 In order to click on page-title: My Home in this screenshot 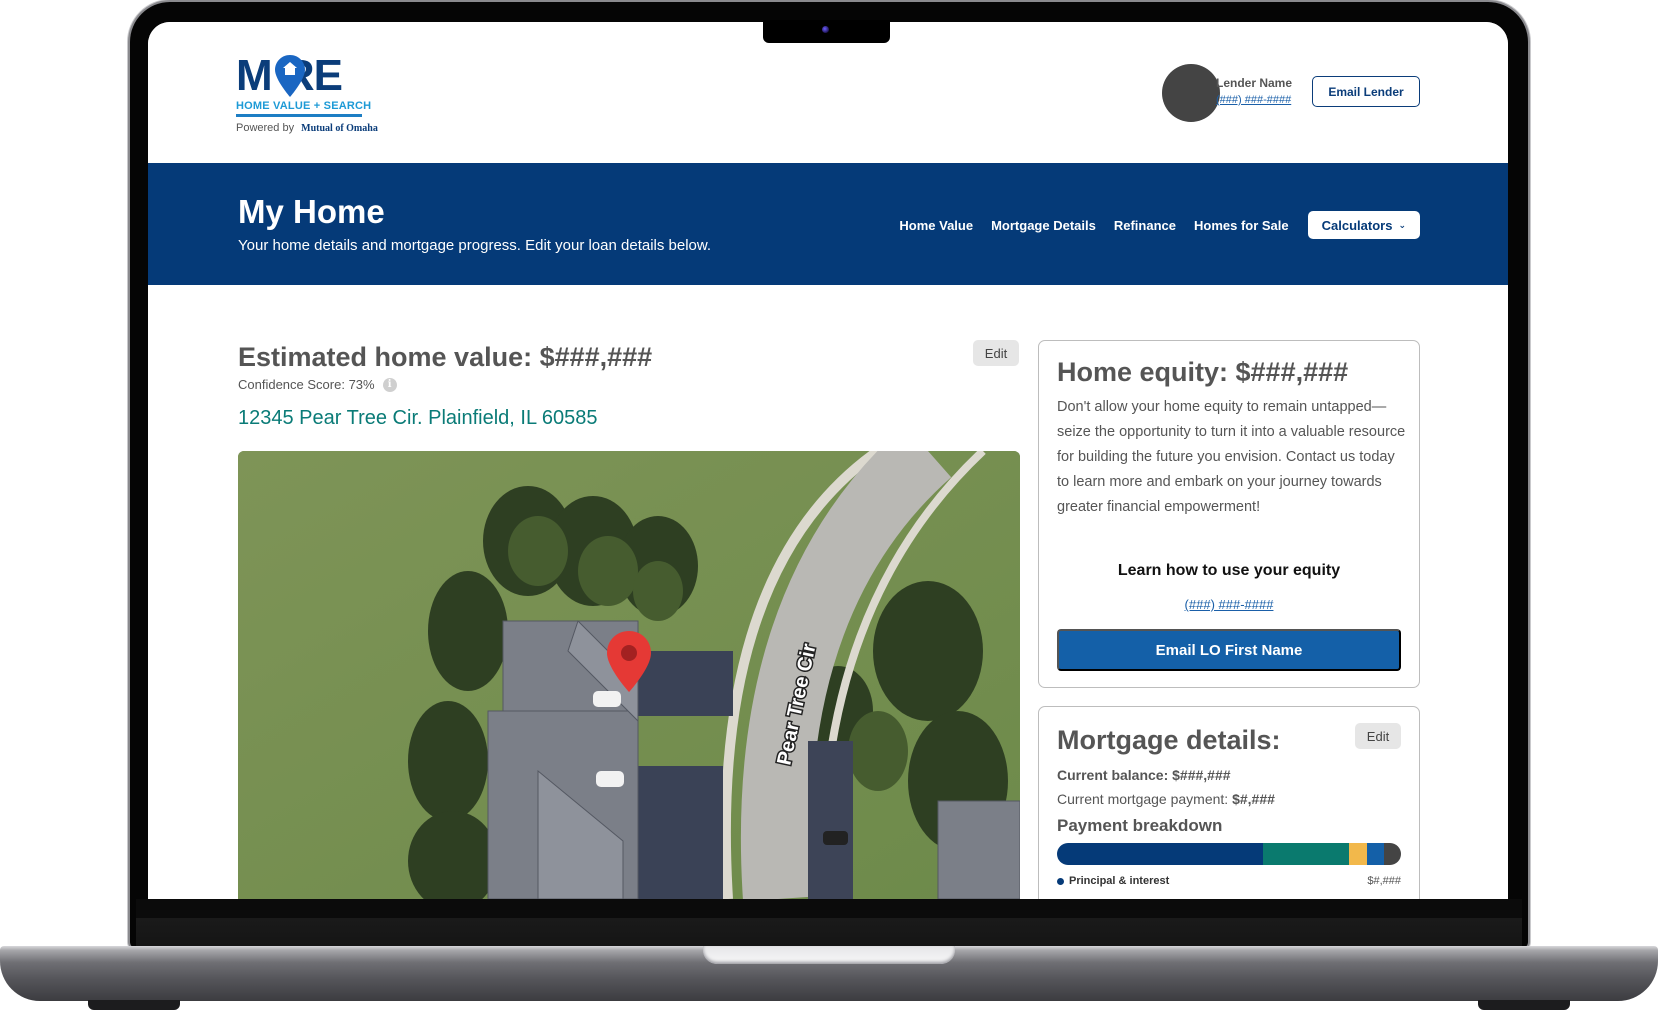, I will do `click(311, 211)`.